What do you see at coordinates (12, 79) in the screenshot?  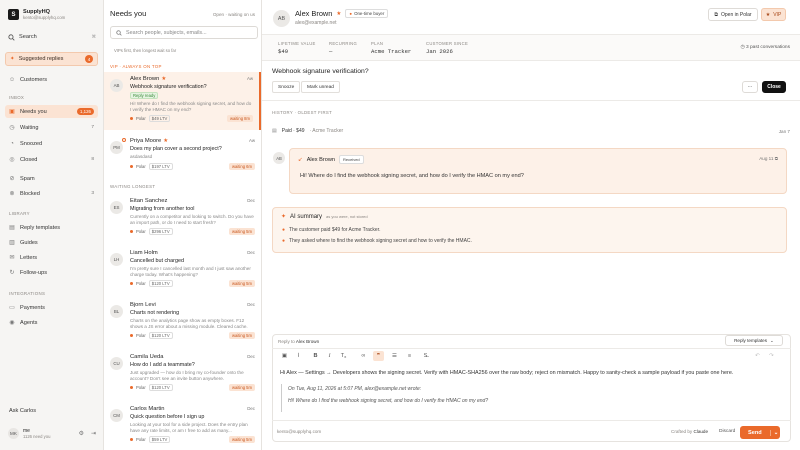 I see `users-icon: ☺` at bounding box center [12, 79].